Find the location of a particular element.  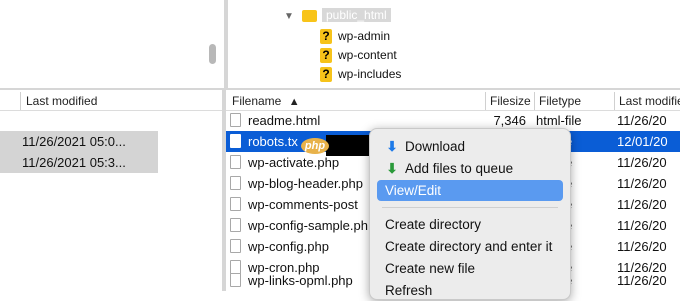

header-filename-label: Filename is located at coordinates (257, 101).